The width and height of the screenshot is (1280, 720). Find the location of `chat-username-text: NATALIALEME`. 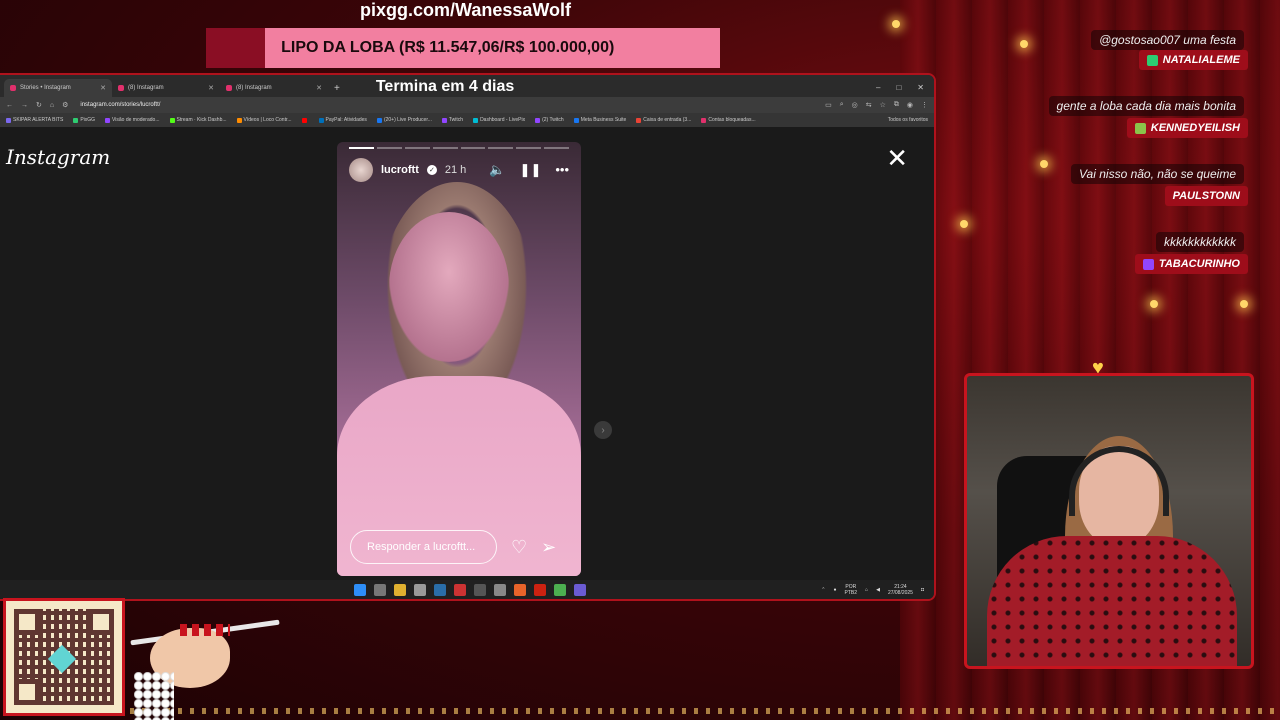

chat-username-text: NATALIALEME is located at coordinates (1201, 60).